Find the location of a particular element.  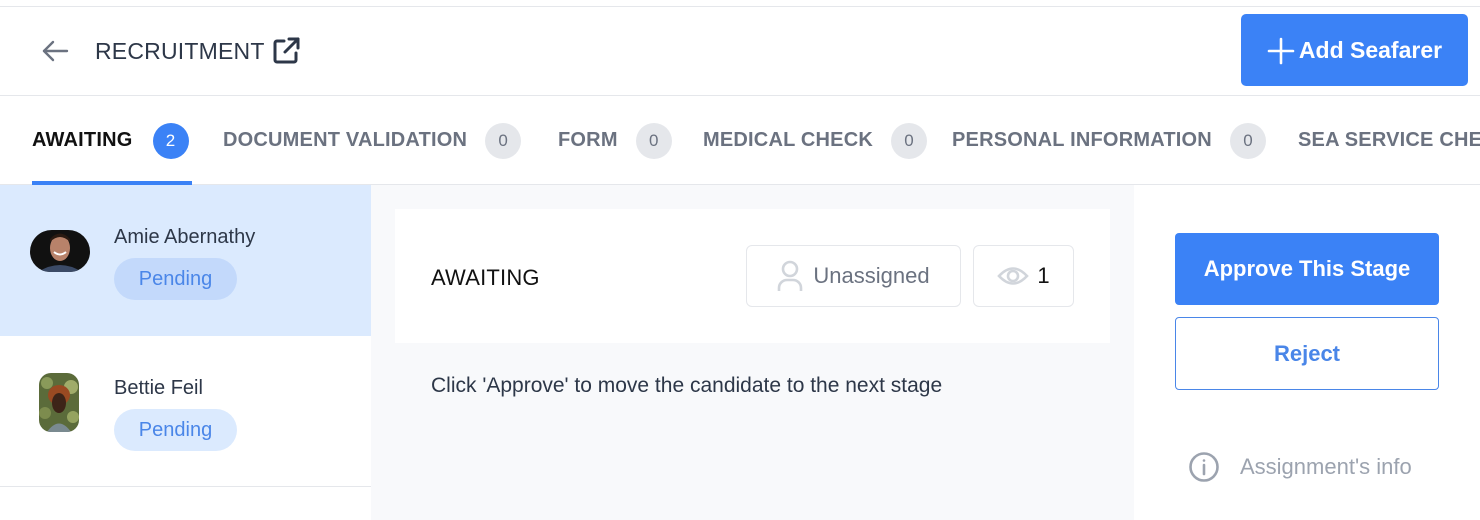

candidate-item: Bettie Feil Pending is located at coordinates (185, 411).